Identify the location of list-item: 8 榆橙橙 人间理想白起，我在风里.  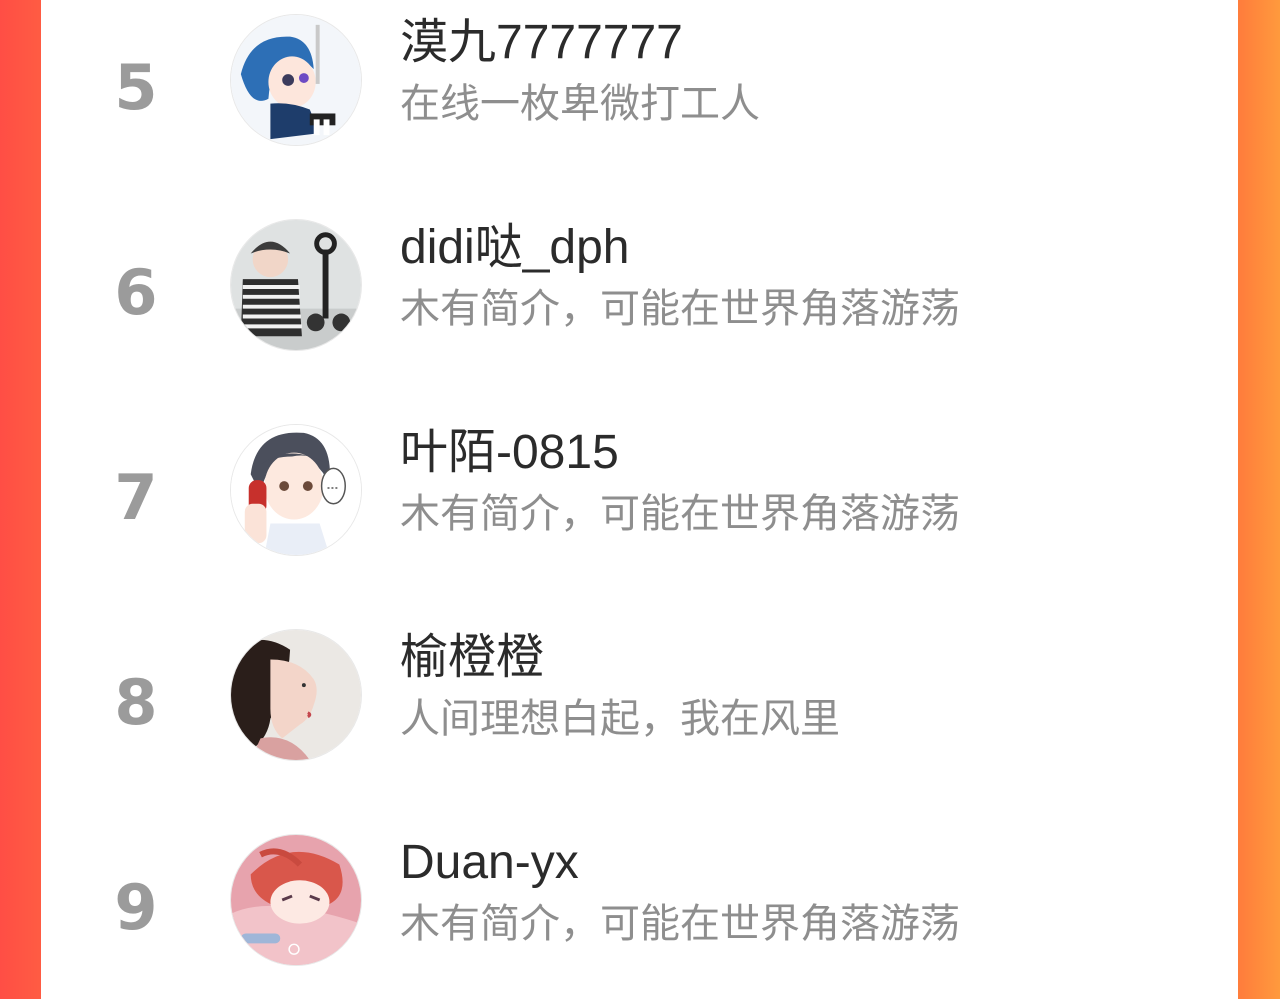
(639, 695).